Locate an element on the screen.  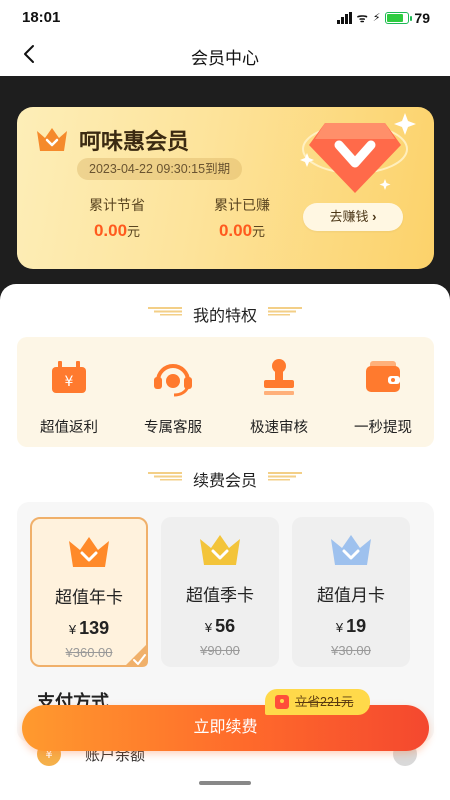
nav-bar: 会员中心 is located at coordinates (225, 56).